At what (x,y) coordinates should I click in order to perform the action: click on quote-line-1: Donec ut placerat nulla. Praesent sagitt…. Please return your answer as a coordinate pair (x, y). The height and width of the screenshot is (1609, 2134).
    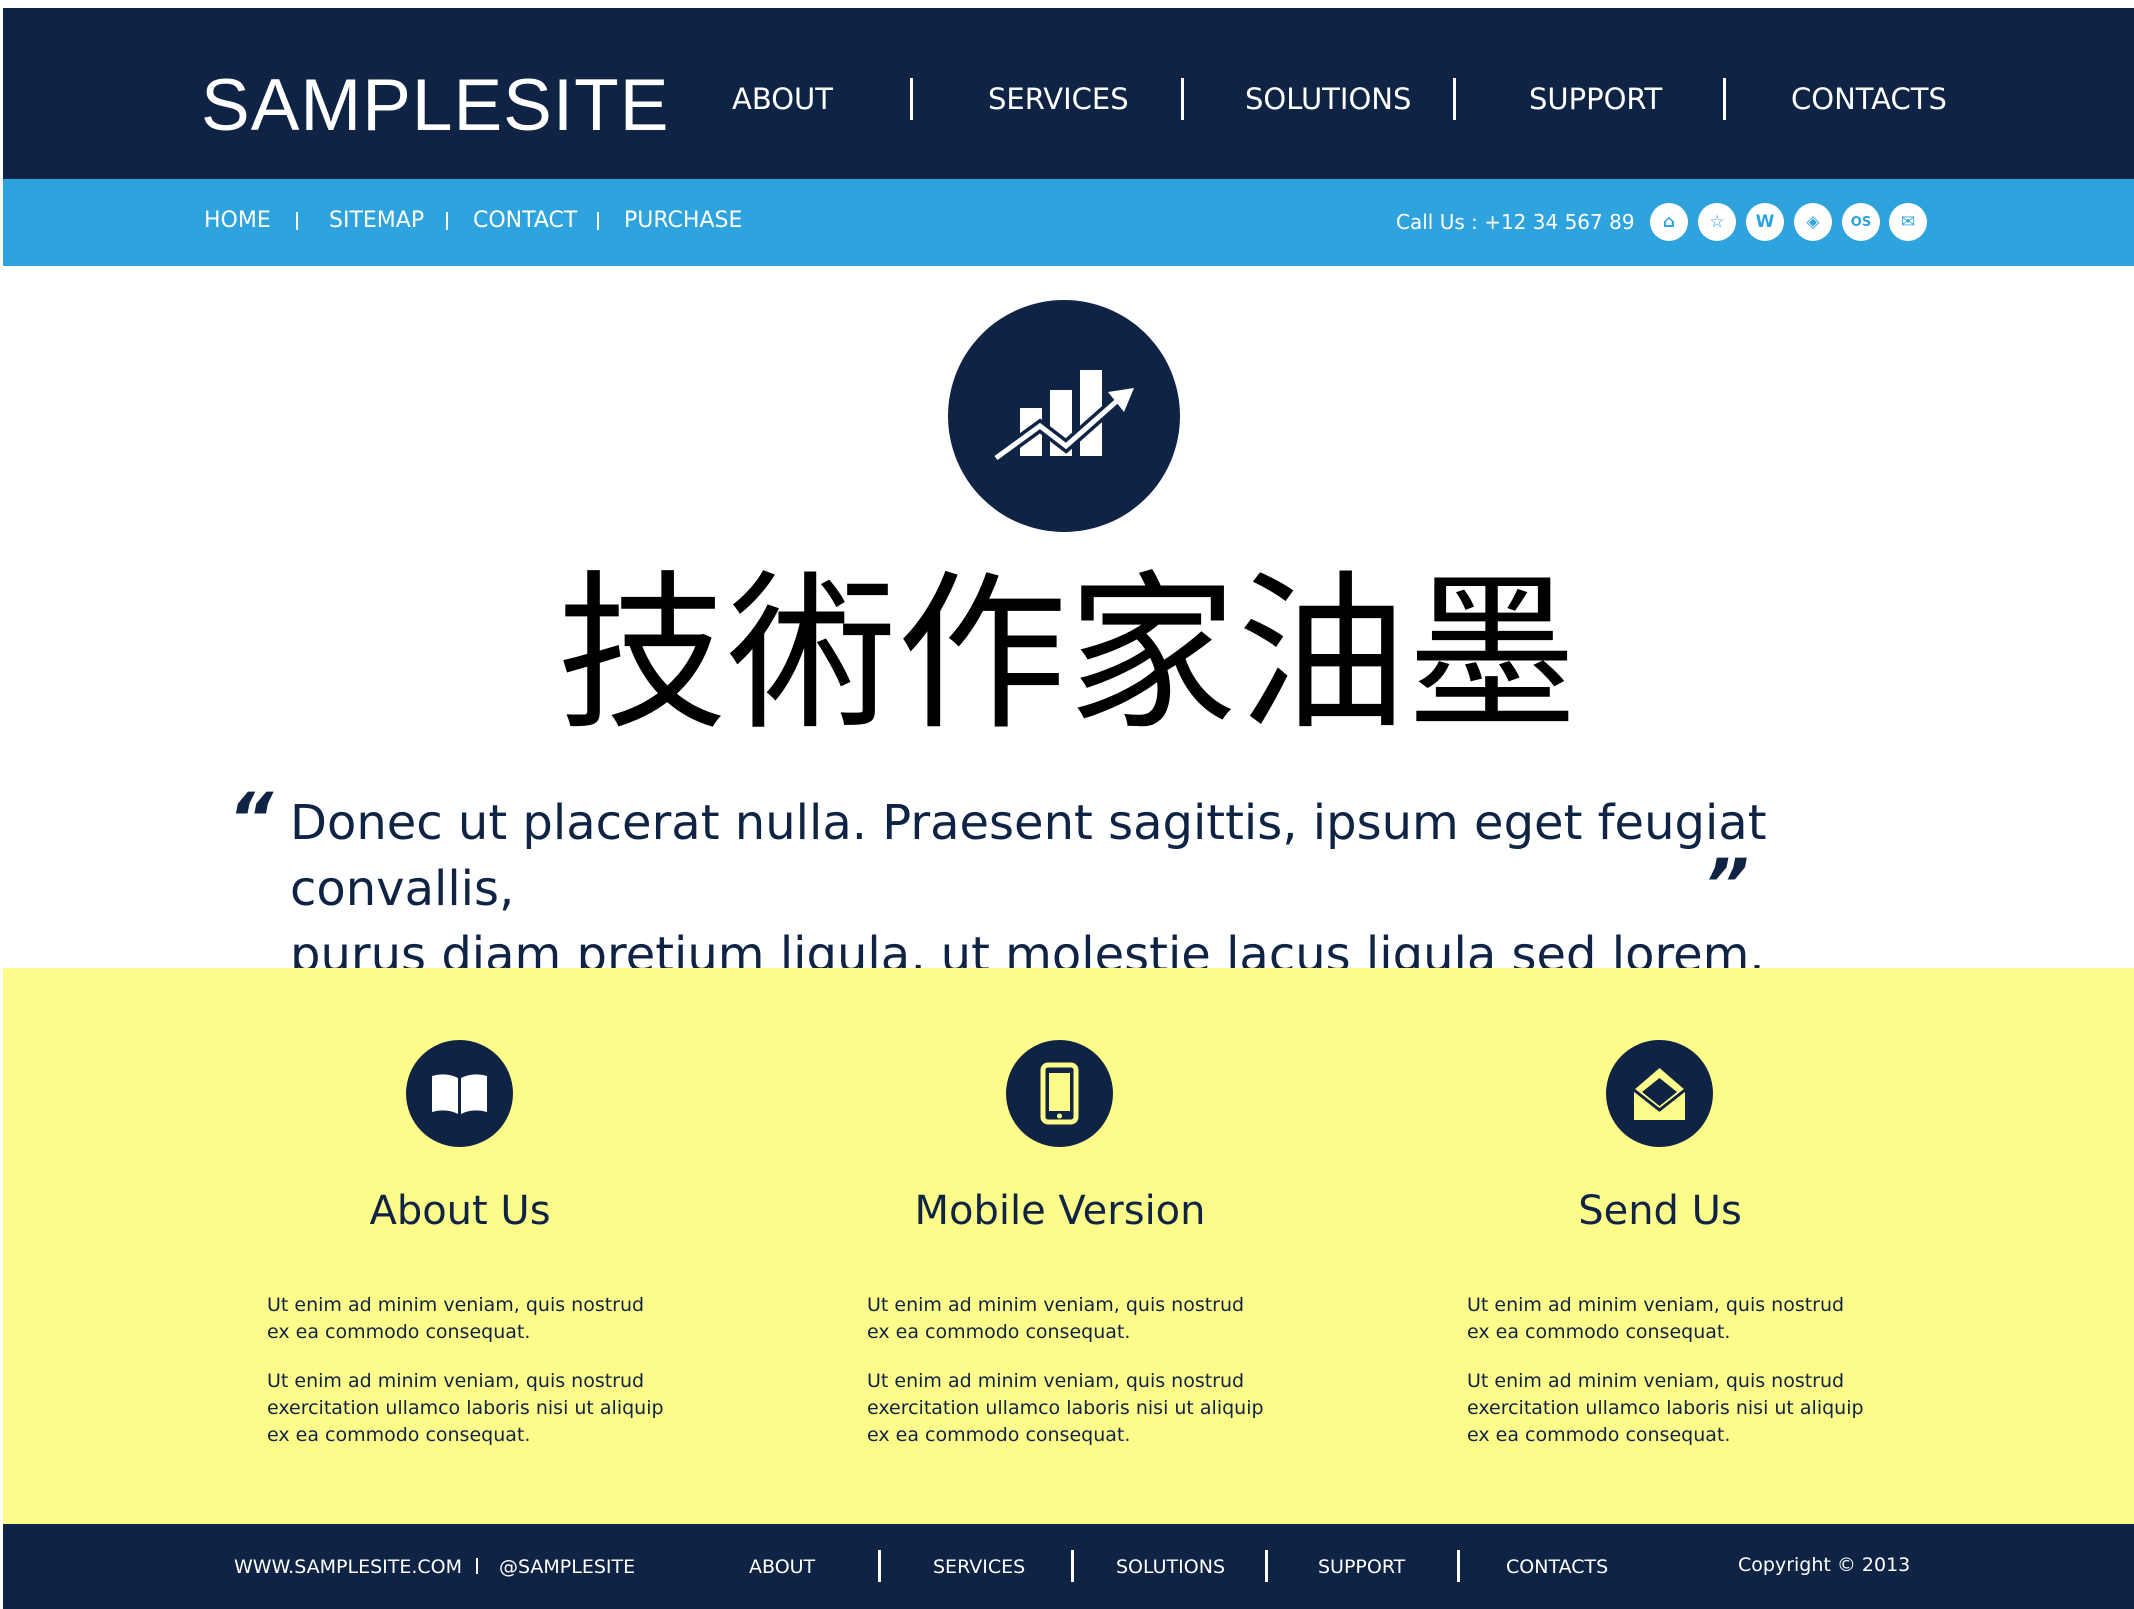
    Looking at the image, I should click on (1028, 856).